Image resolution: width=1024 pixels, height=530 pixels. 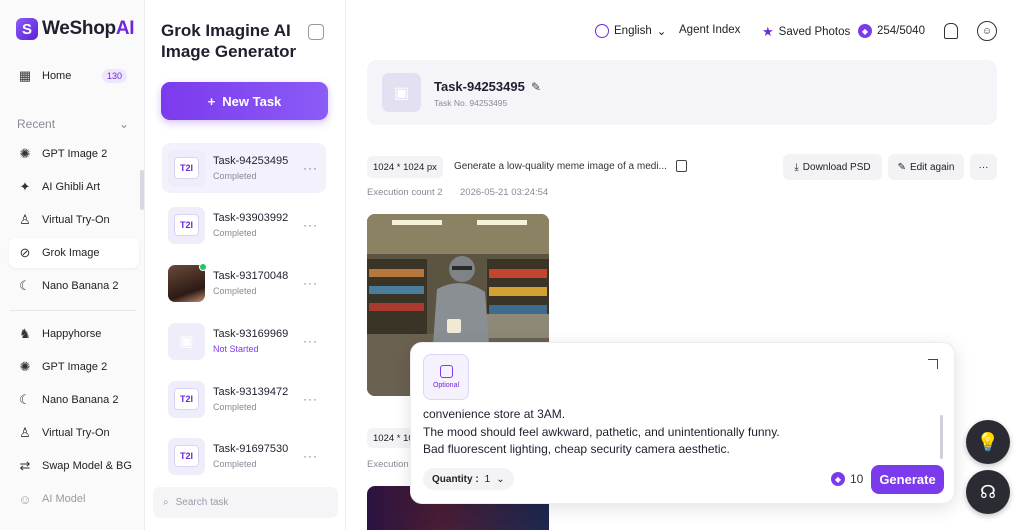 What do you see at coordinates (25, 499) in the screenshot?
I see `model-icon: ☺` at bounding box center [25, 499].